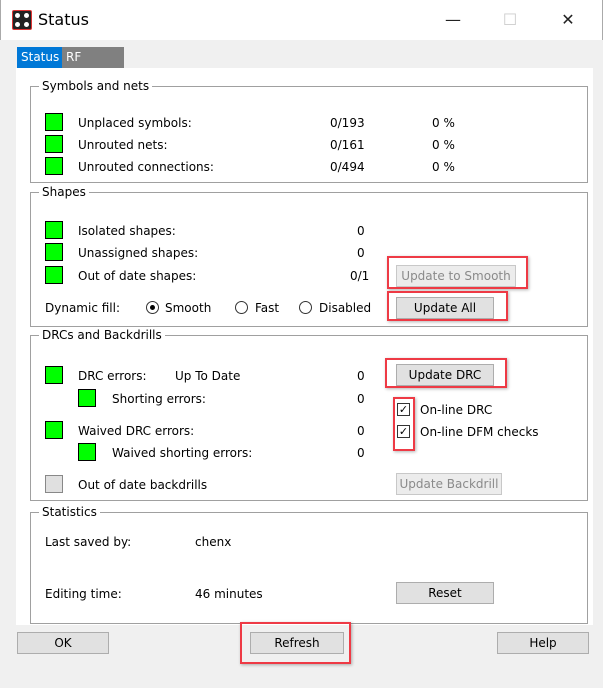  What do you see at coordinates (146, 167) in the screenshot?
I see `unrouted-connections-label: Unrouted connections:` at bounding box center [146, 167].